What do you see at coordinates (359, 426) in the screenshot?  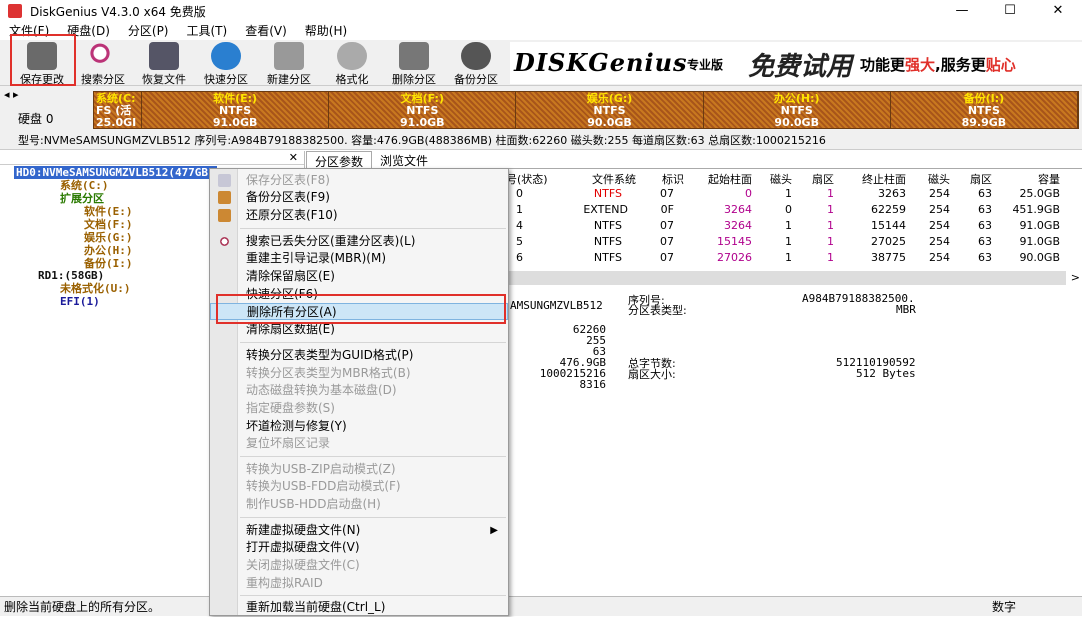 I see `menu-item-bad-sector-check: 坏道检测与修复(Y)` at bounding box center [359, 426].